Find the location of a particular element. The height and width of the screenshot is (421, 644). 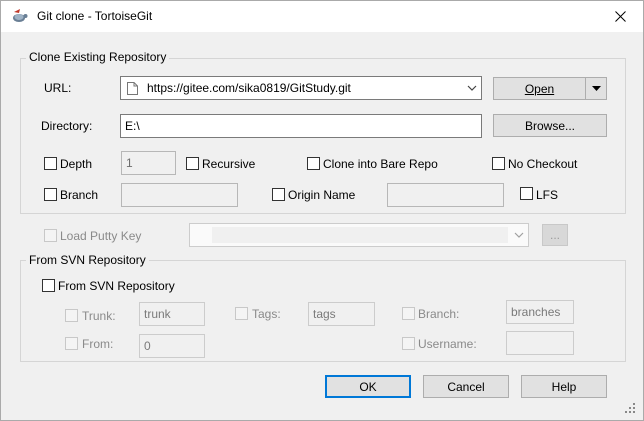

url-label: URL: is located at coordinates (58, 88).